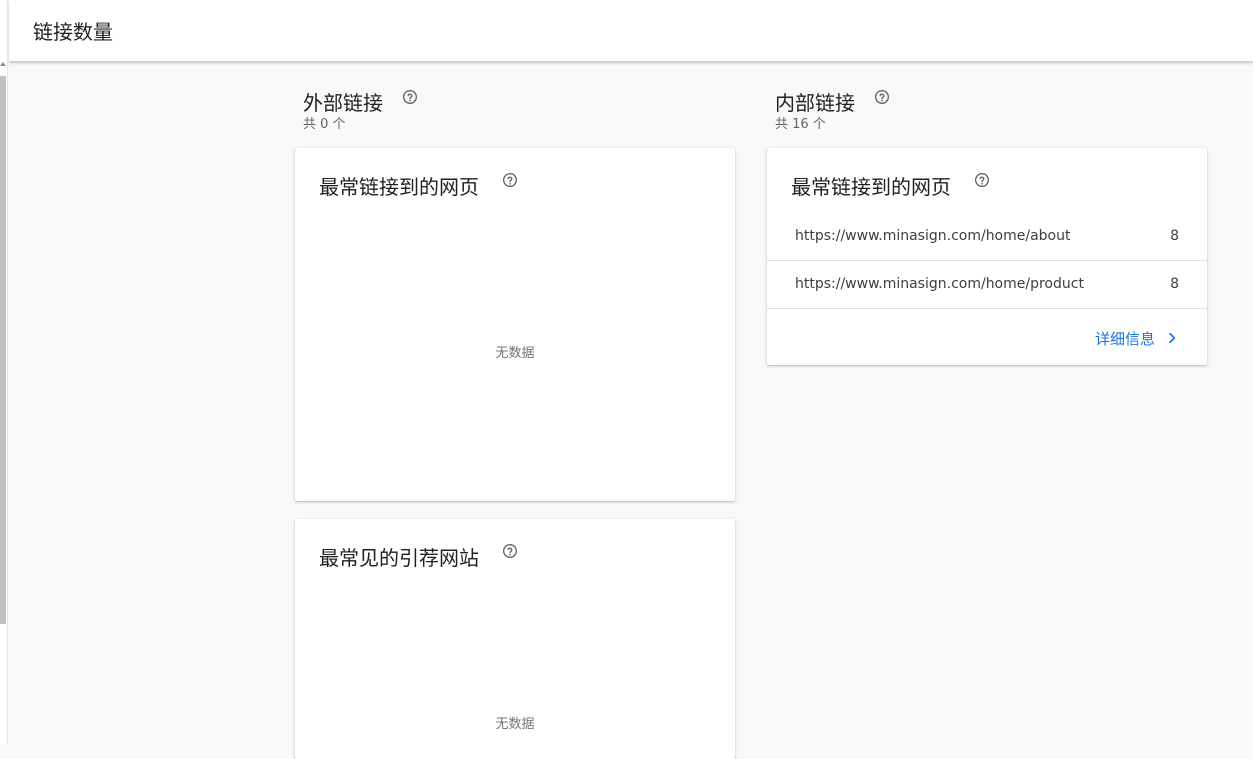 The width and height of the screenshot is (1253, 759). I want to click on row-url: https://www.minasign.com/home/about, so click(933, 236).